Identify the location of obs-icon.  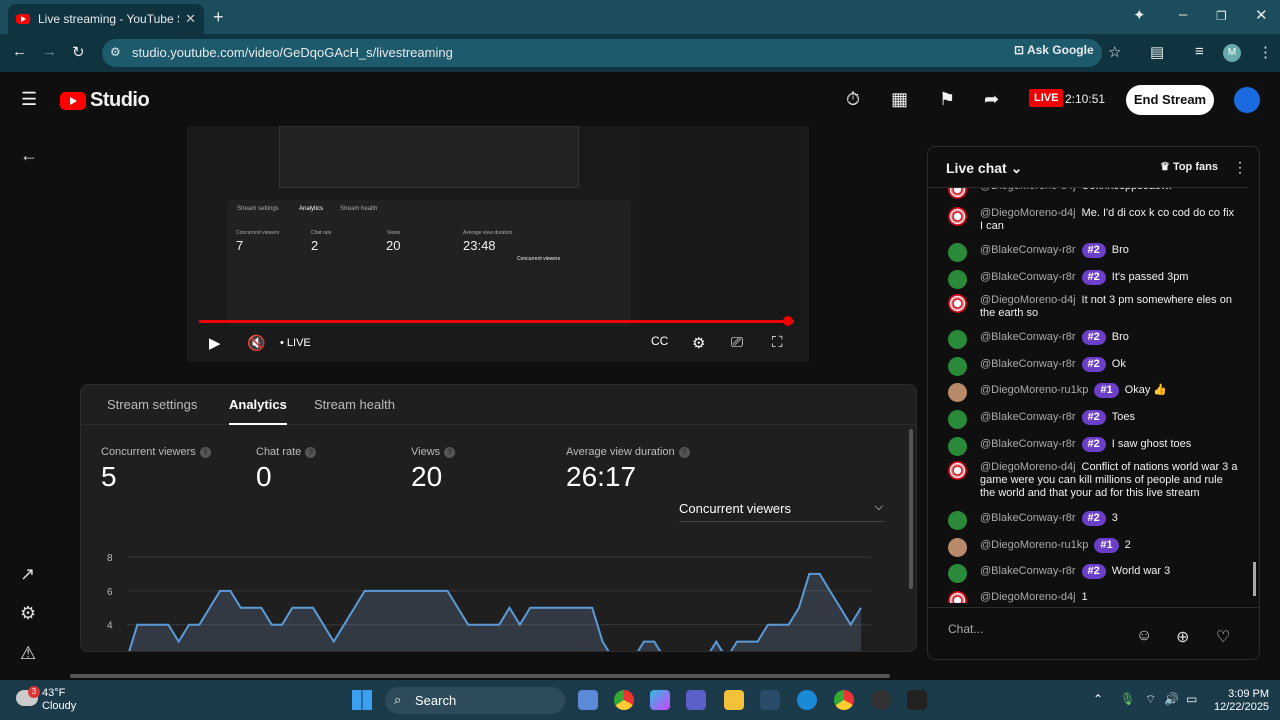
(881, 700).